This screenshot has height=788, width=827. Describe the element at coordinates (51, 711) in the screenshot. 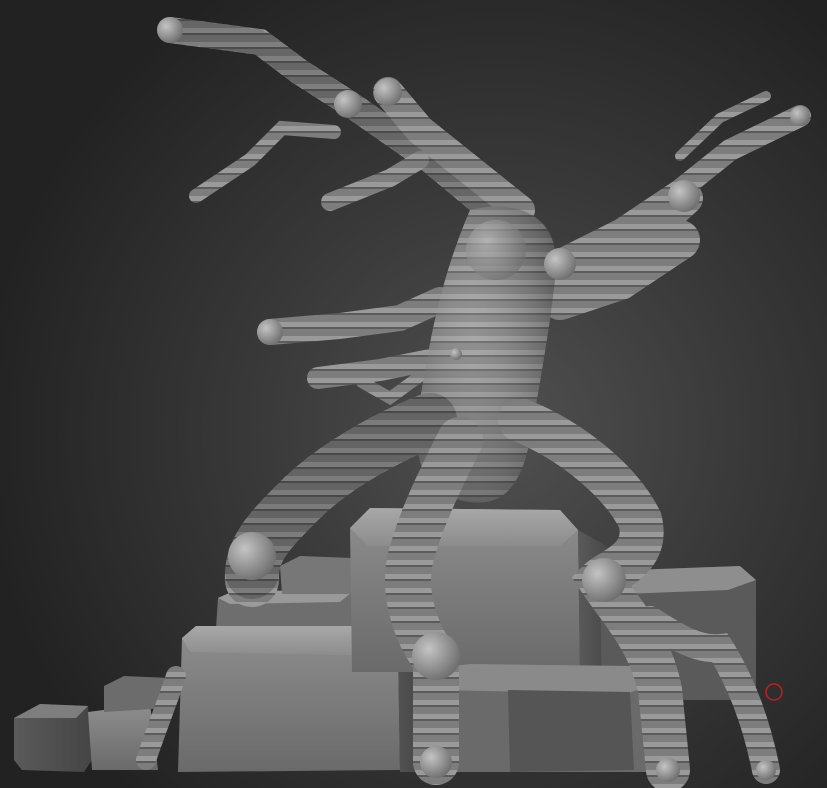

I see `rock-far-left-top` at that location.